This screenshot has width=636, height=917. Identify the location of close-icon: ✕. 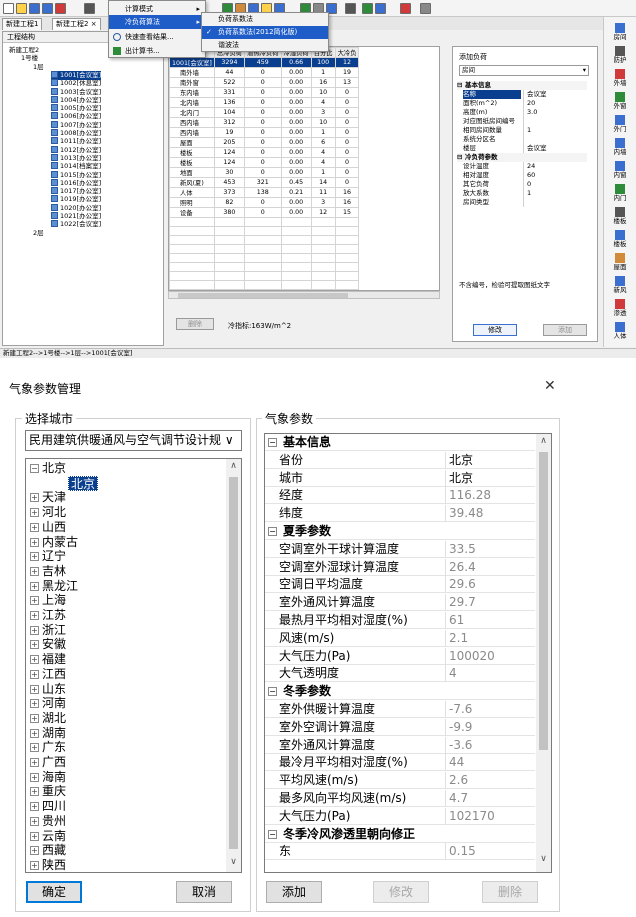
(550, 386).